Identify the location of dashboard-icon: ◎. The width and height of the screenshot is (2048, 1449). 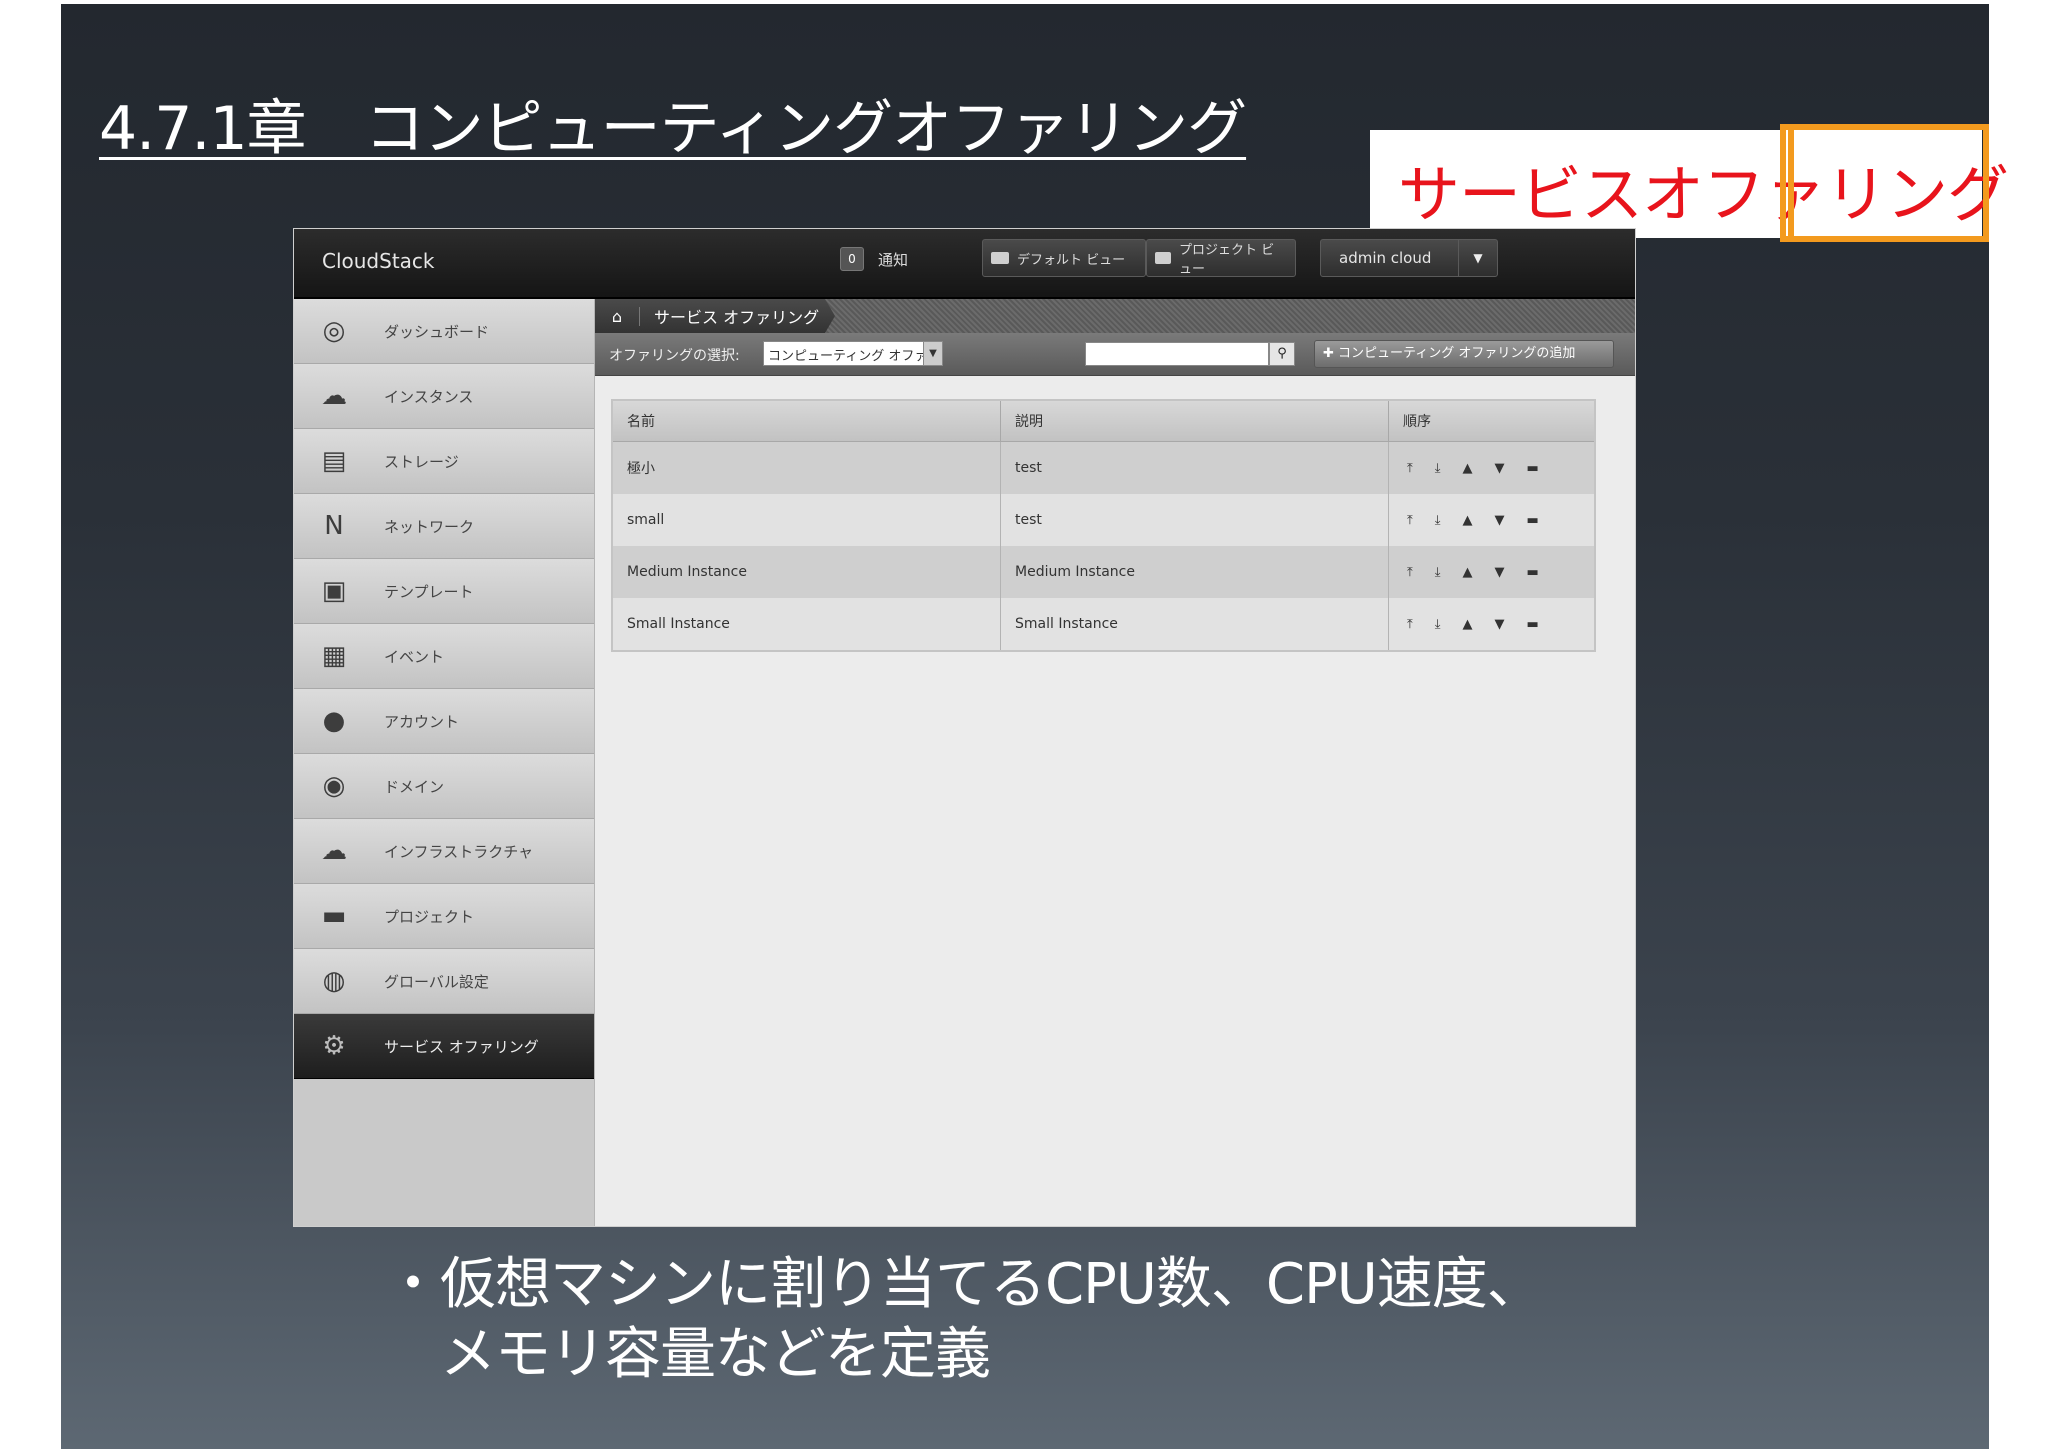
(334, 331).